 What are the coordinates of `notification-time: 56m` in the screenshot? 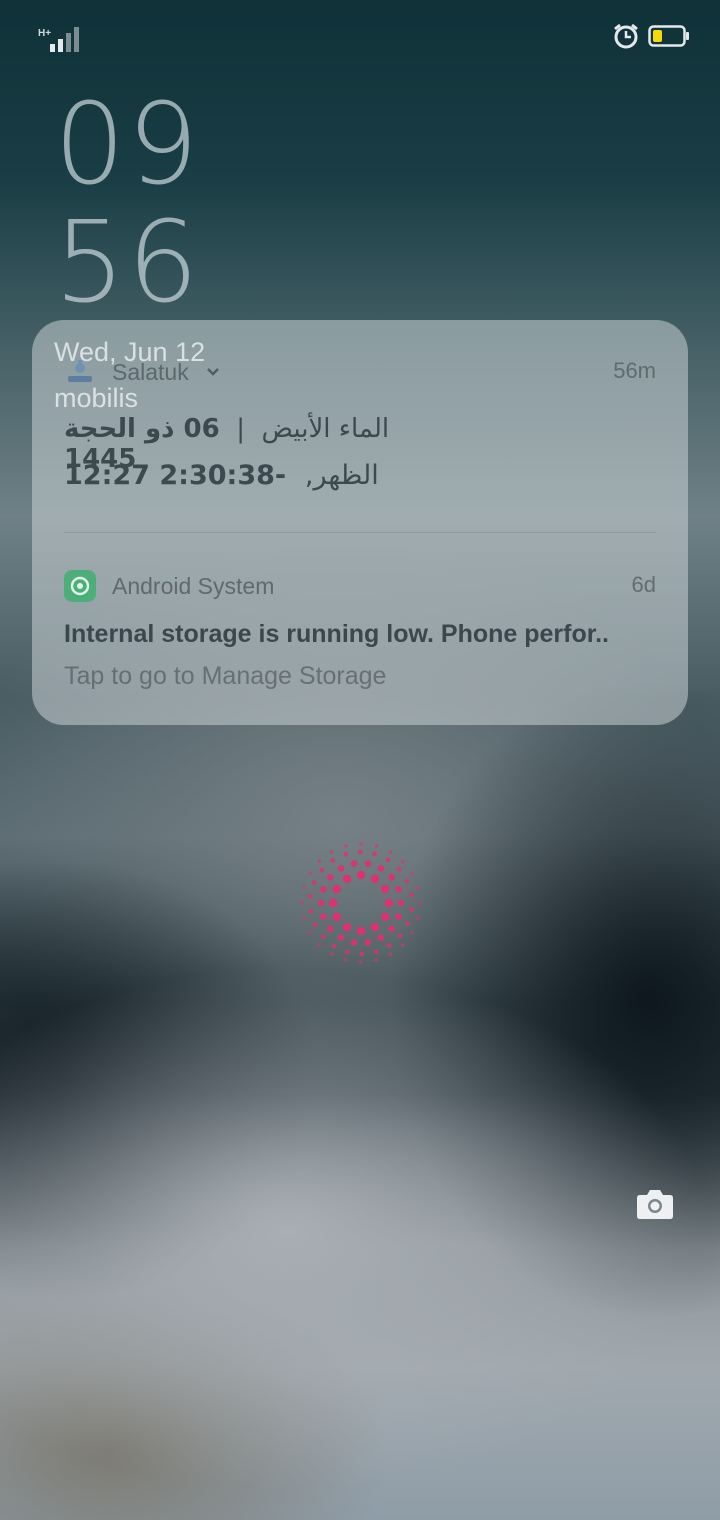 It's located at (634, 370).